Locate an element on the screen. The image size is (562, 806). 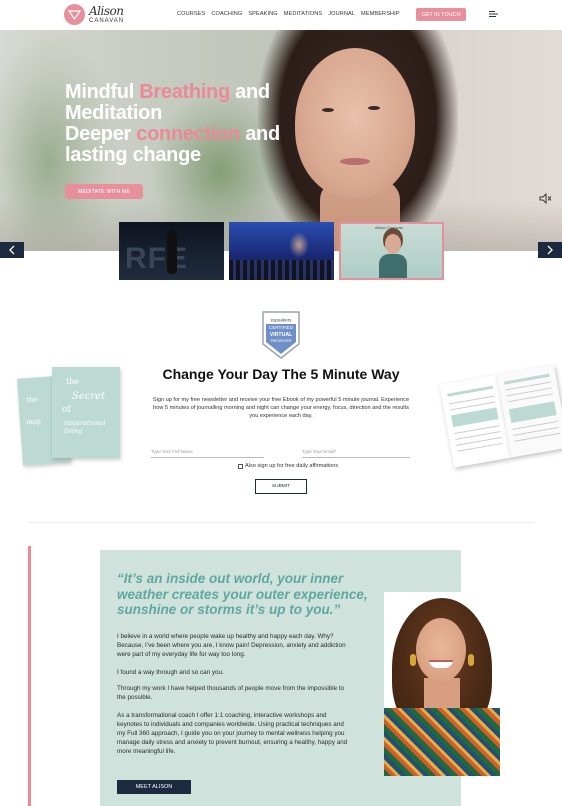
affirmations-checkbox-row: Also sign up for free daily affirmations is located at coordinates (288, 466).